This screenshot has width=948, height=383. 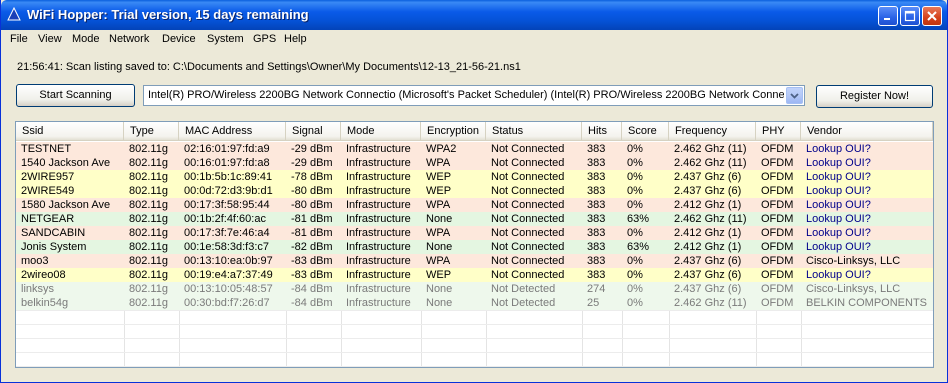 I want to click on menu-help: Help, so click(x=295, y=39).